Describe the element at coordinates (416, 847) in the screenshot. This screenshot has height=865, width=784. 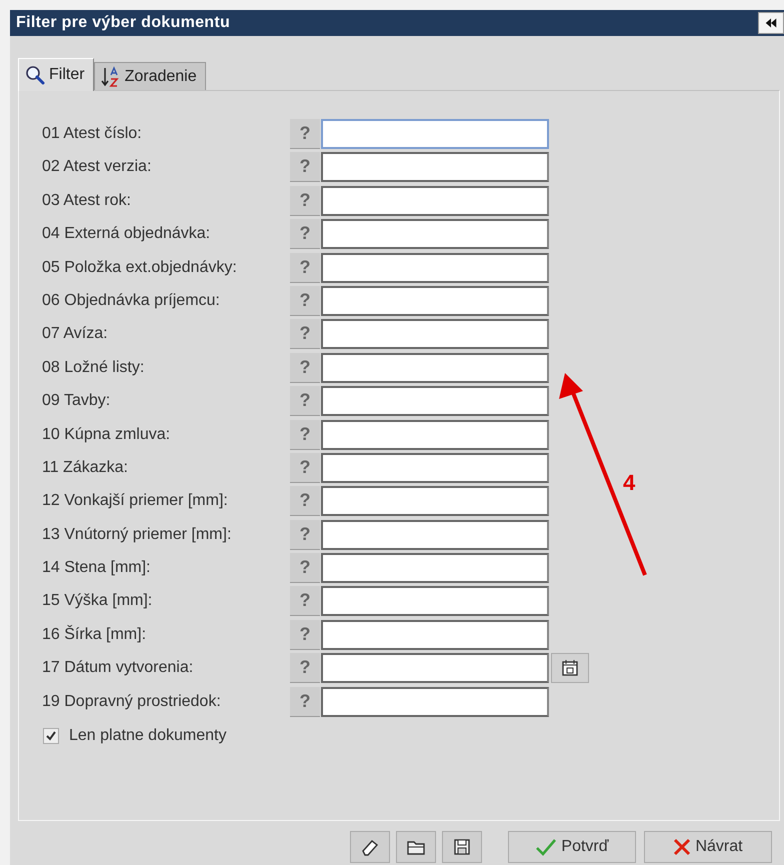
I see `folder-button` at that location.